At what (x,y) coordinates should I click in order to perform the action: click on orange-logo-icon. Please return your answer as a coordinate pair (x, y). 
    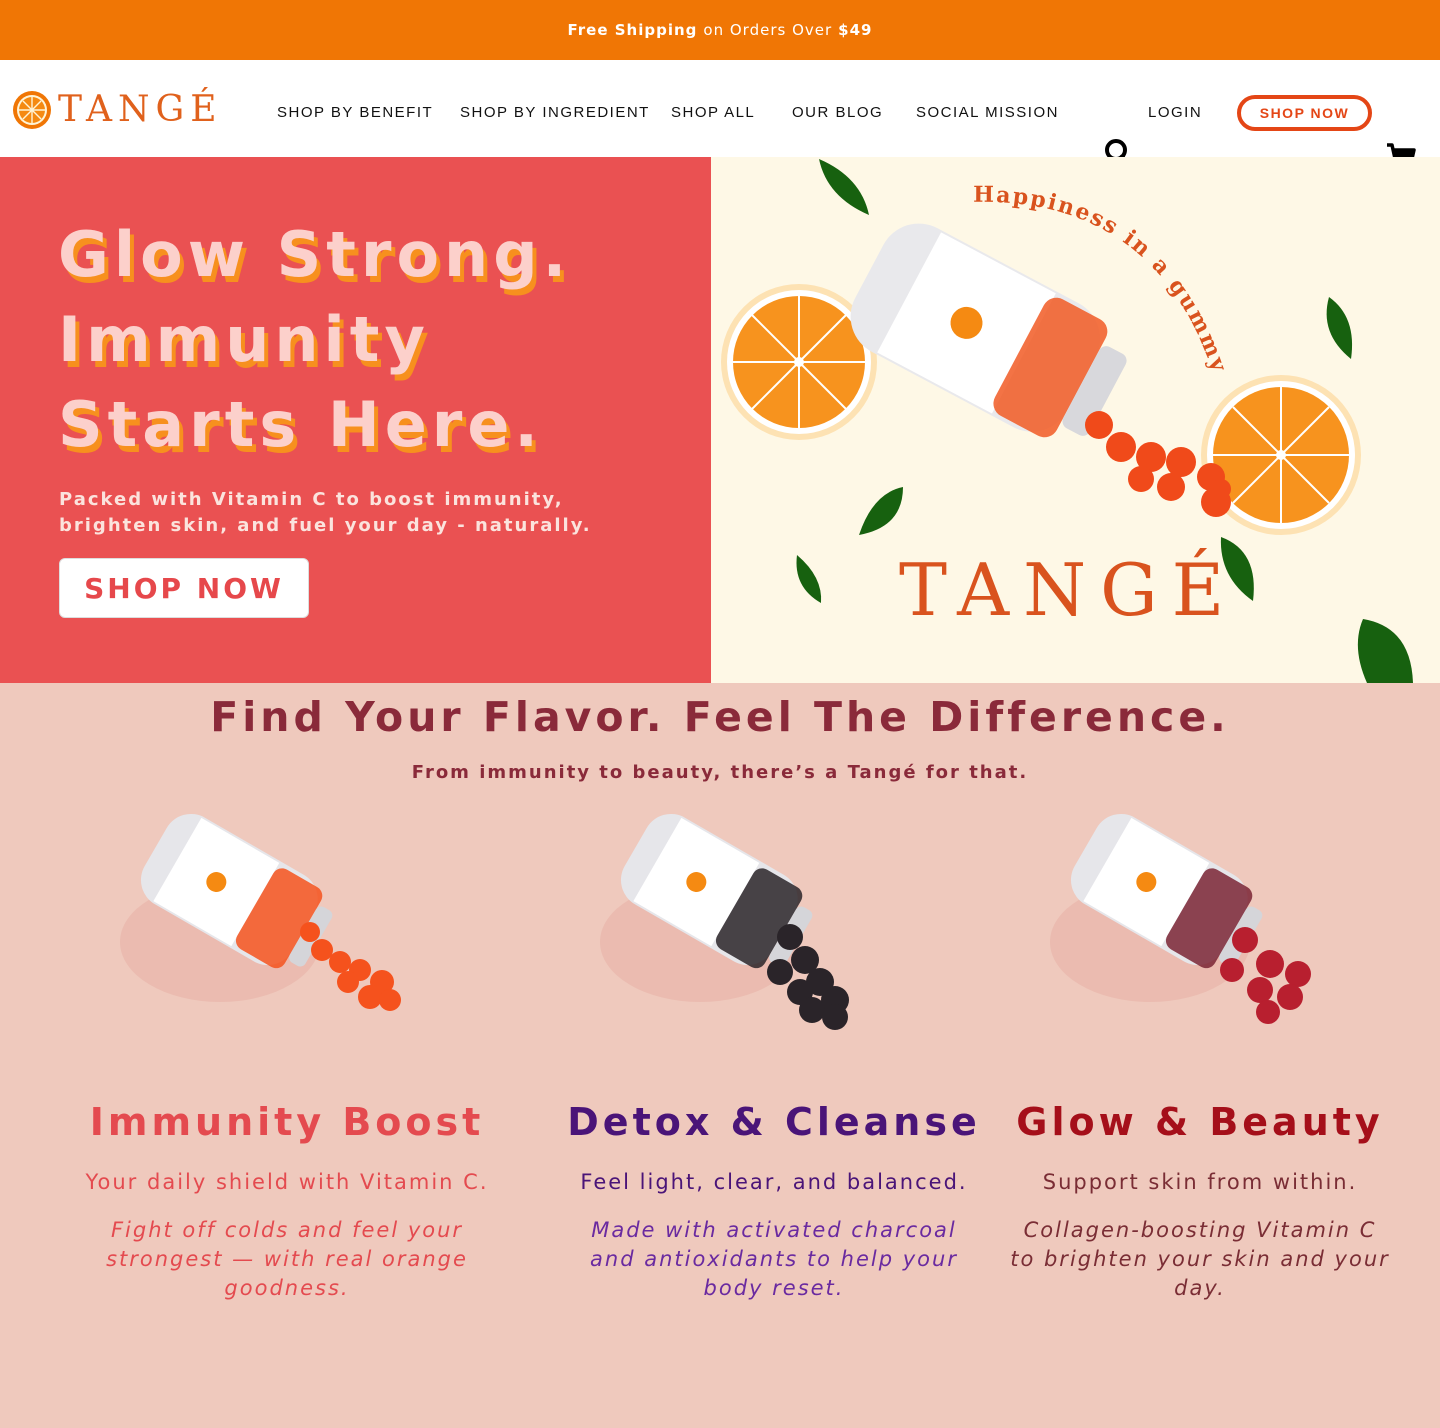
    Looking at the image, I should click on (32, 110).